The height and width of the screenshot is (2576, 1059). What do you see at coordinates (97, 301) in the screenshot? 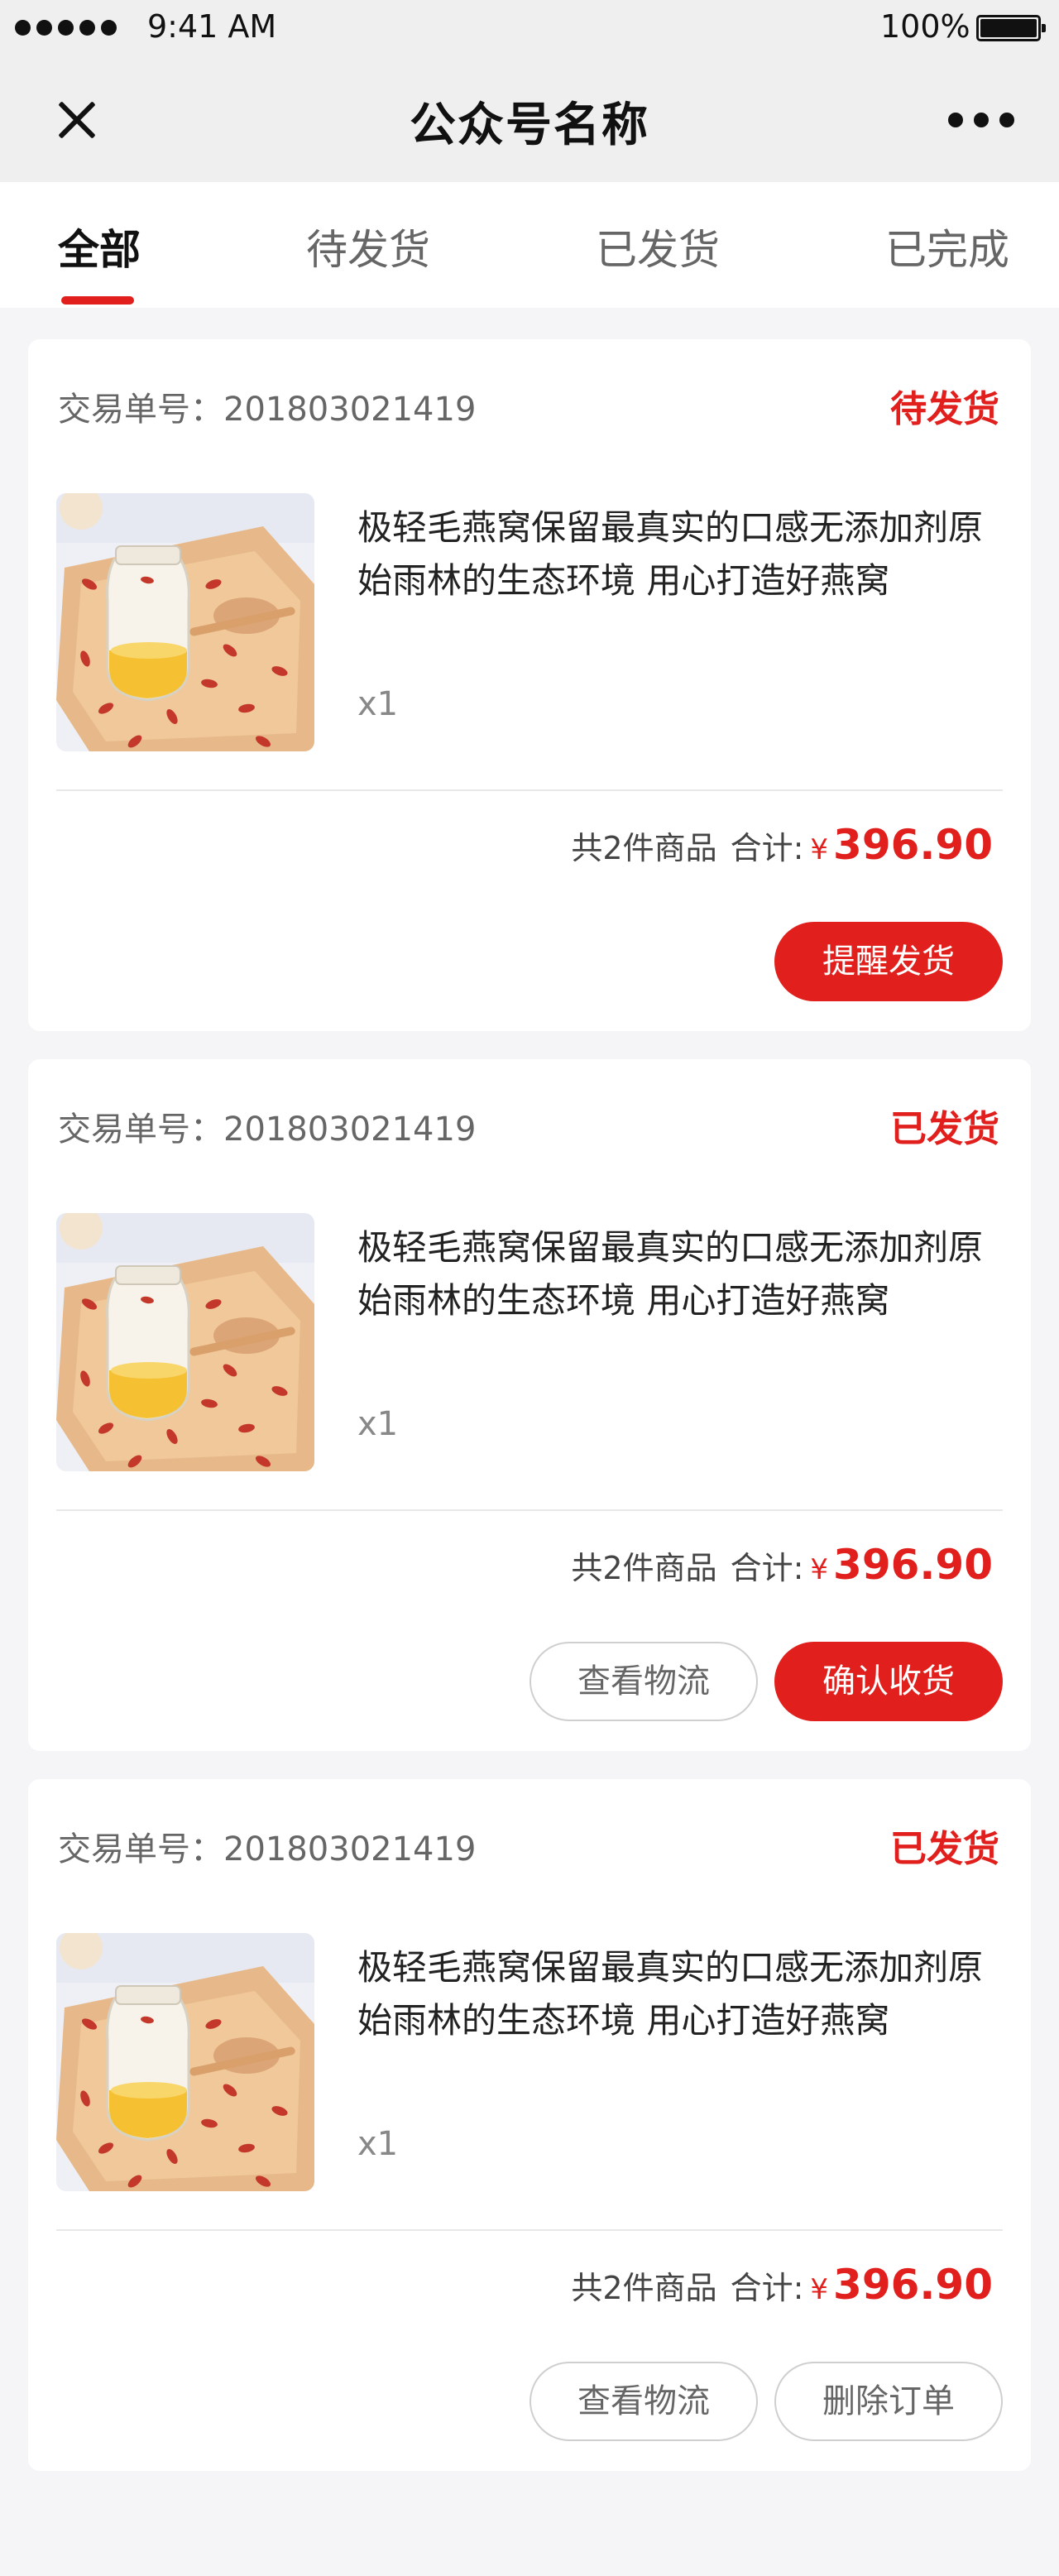
I see `active-tab-indicator` at bounding box center [97, 301].